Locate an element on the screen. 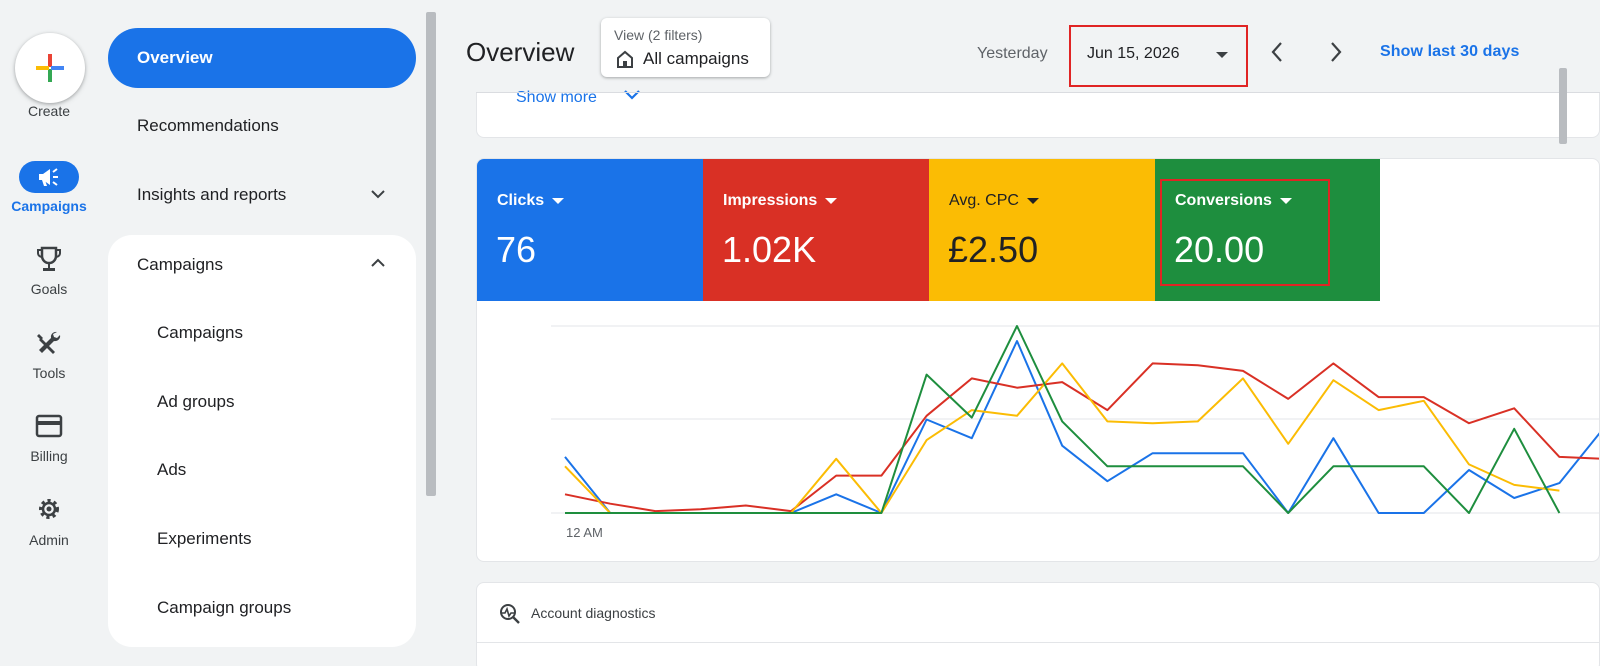 The height and width of the screenshot is (666, 1600). nav-item-label: Insights and reports is located at coordinates (212, 194).